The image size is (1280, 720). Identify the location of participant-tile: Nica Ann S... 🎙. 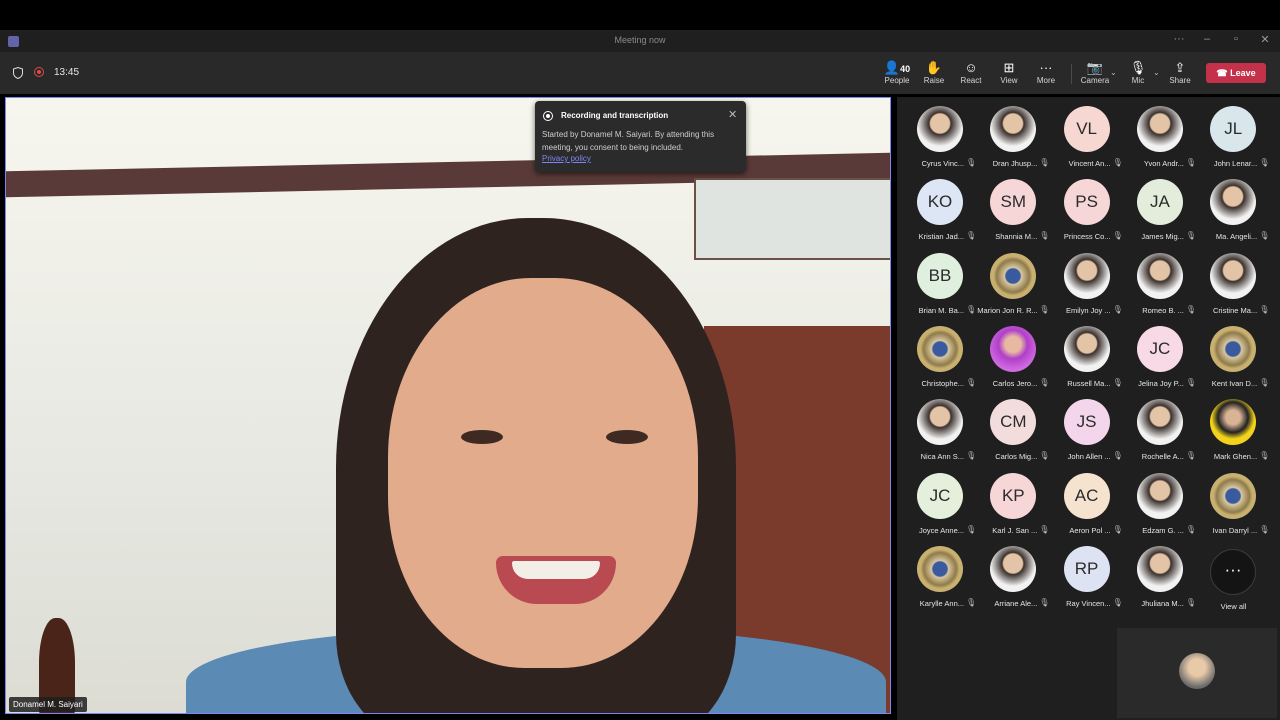
(940, 434).